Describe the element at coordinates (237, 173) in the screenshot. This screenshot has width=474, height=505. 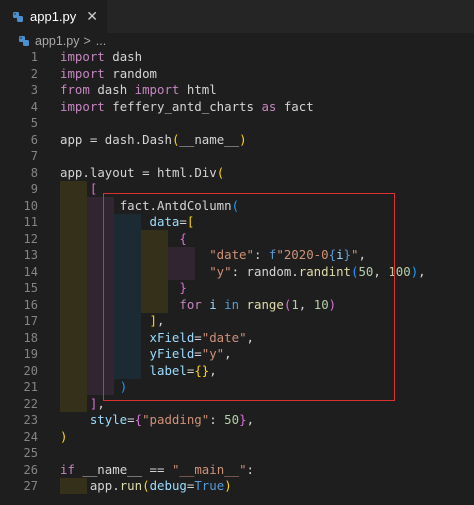
I see `code-line: 8 app.layout = html.Div(` at that location.